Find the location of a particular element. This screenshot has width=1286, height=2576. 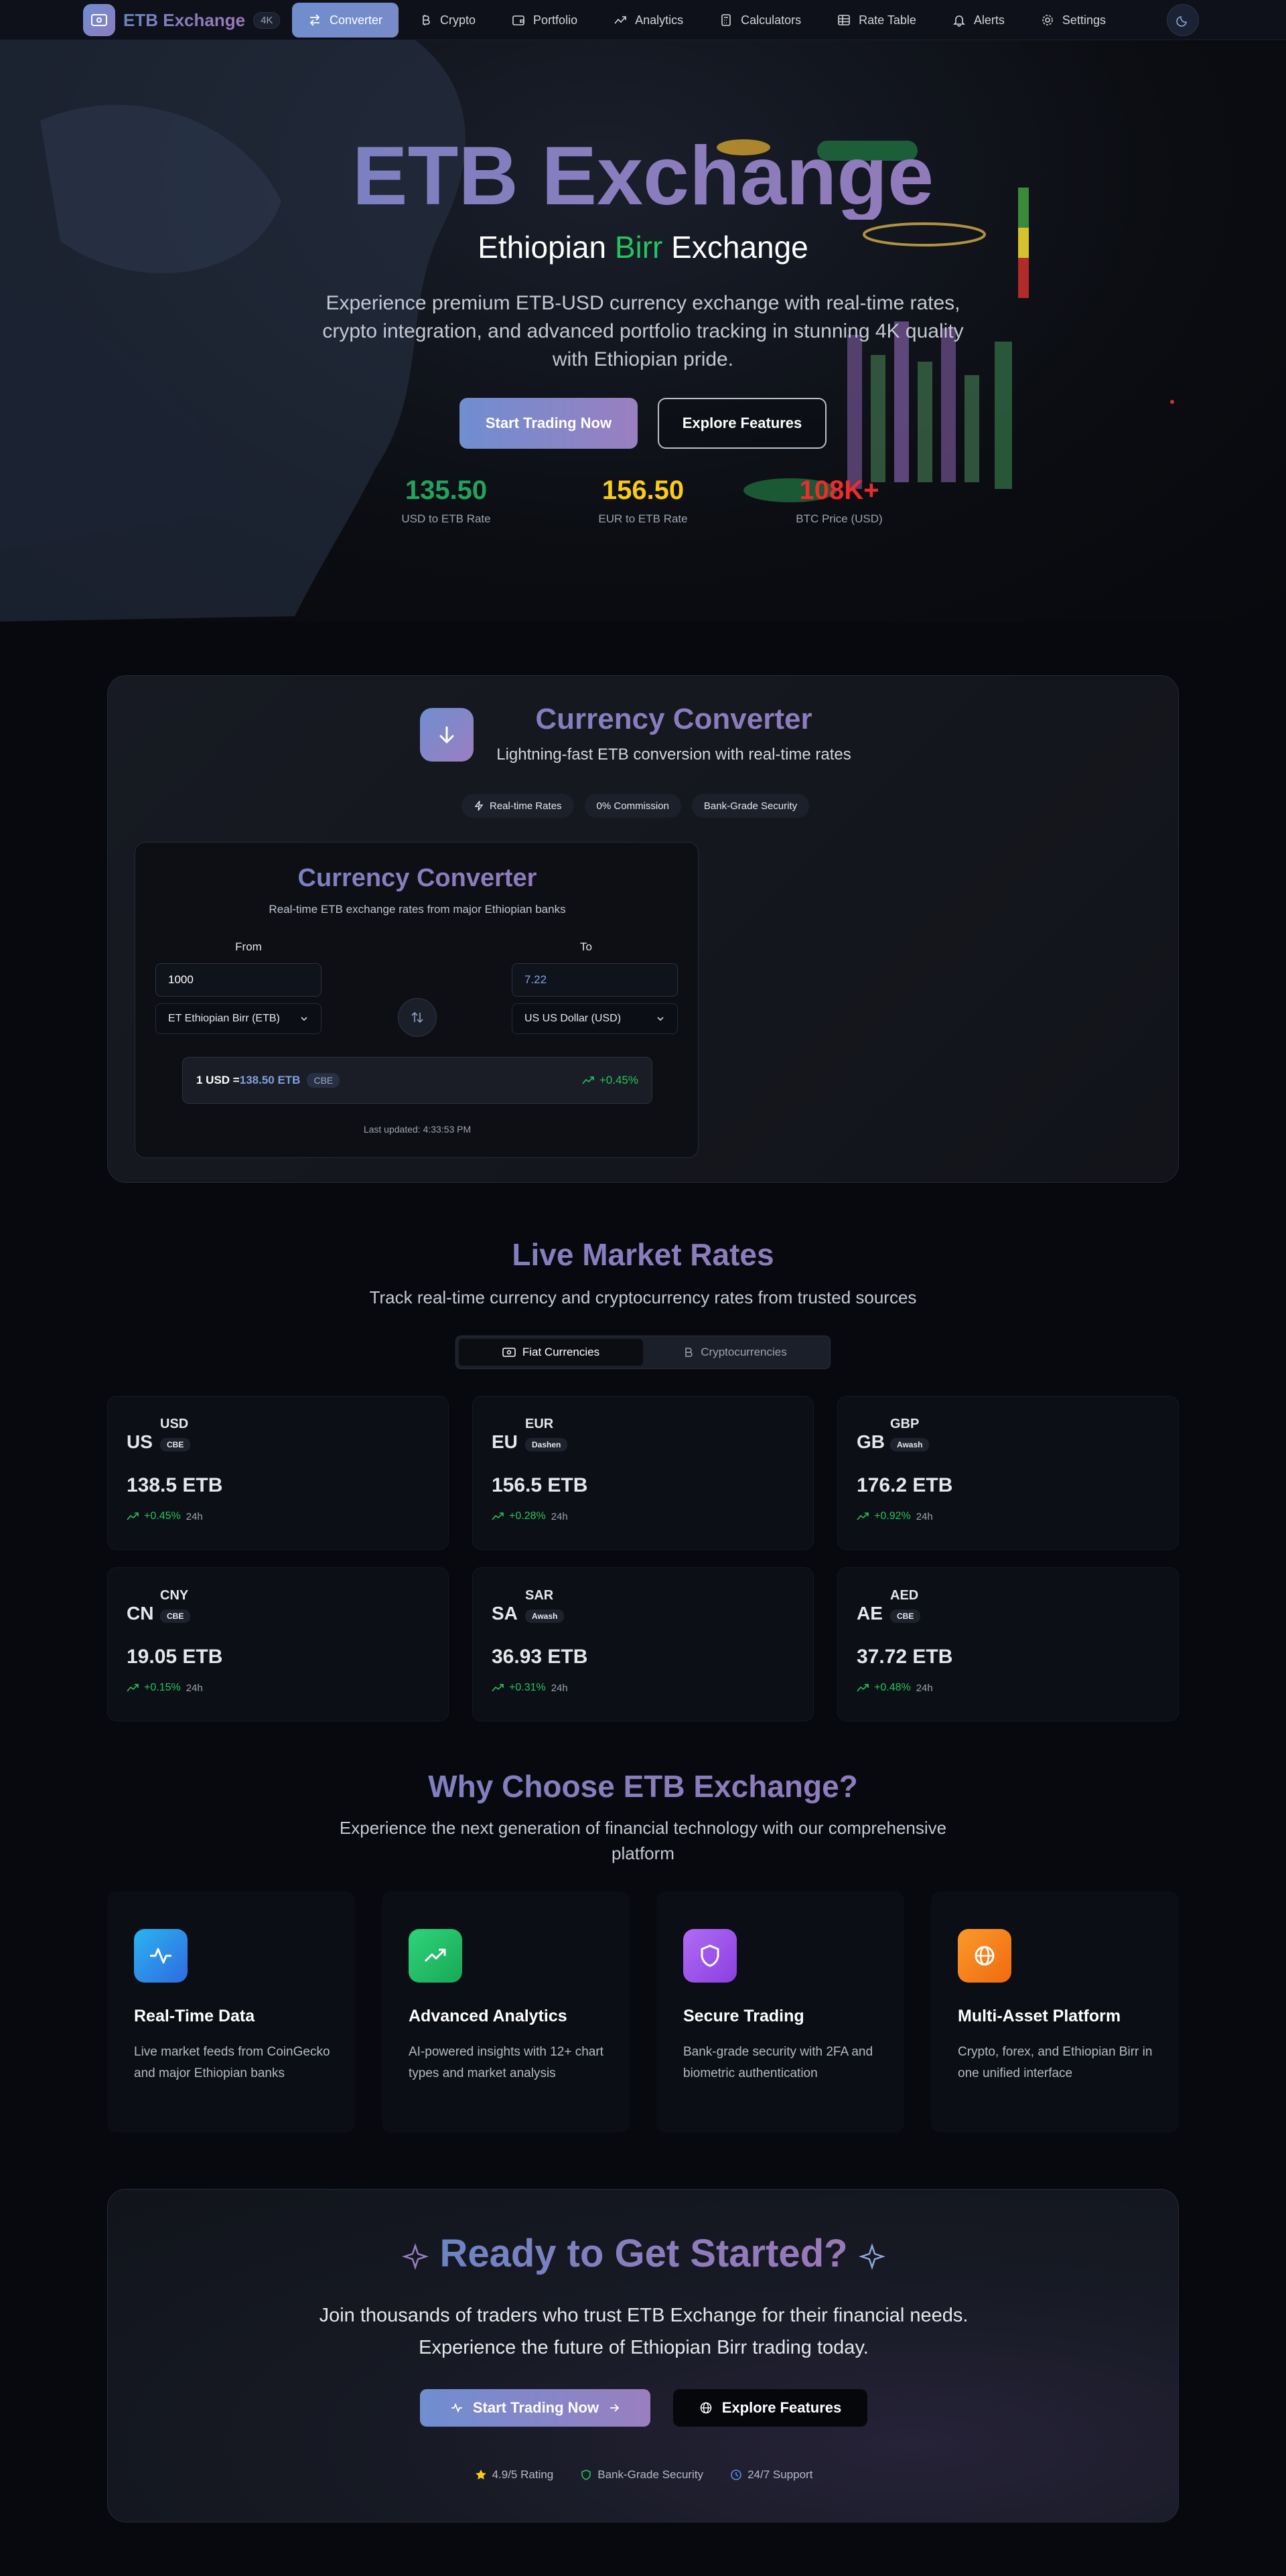

rate-value: 138.50 ETB is located at coordinates (270, 1080).